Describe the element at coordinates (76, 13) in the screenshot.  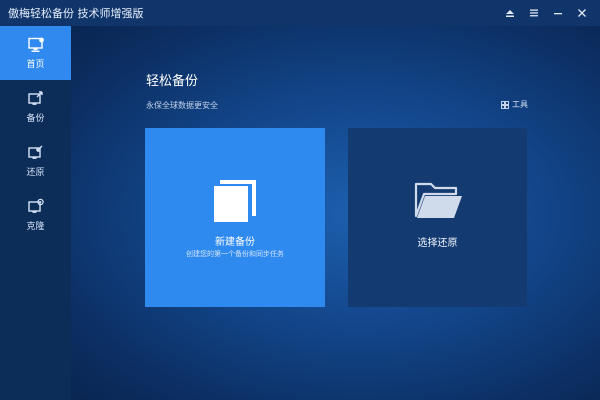
I see `app-title: 傲梅轻松备份 技术师增强版` at that location.